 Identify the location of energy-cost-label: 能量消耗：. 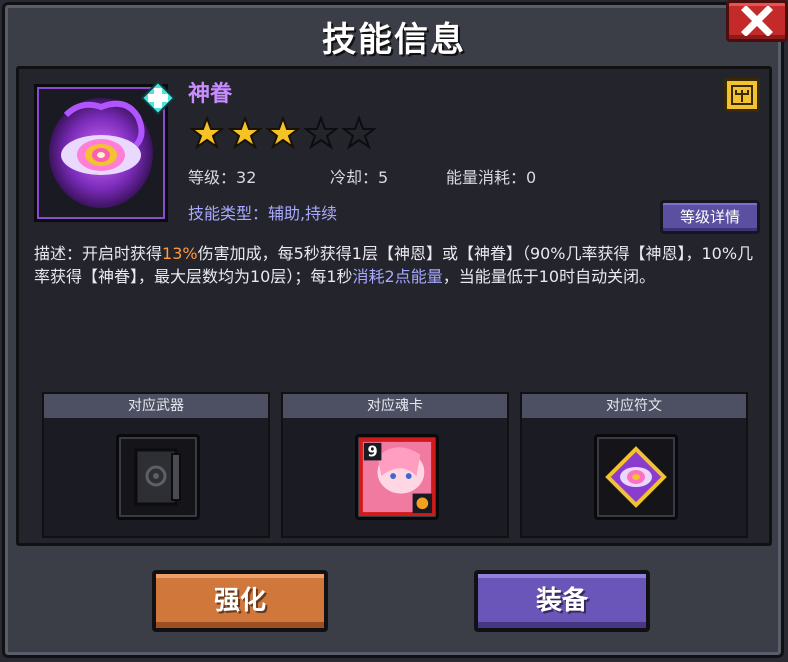
(486, 177).